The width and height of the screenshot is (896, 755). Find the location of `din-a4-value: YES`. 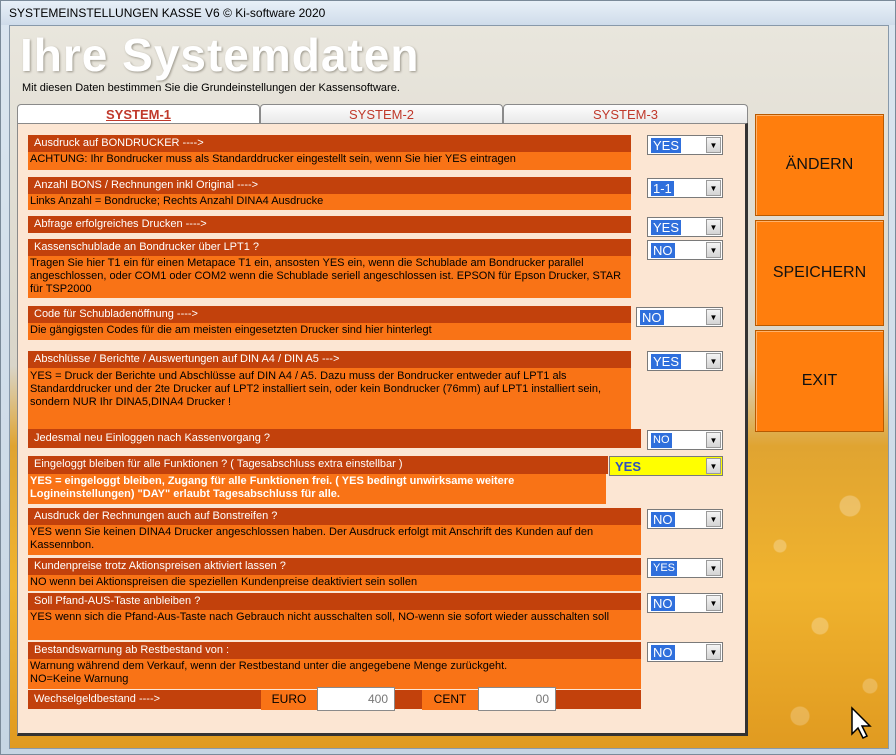

din-a4-value: YES is located at coordinates (666, 361).